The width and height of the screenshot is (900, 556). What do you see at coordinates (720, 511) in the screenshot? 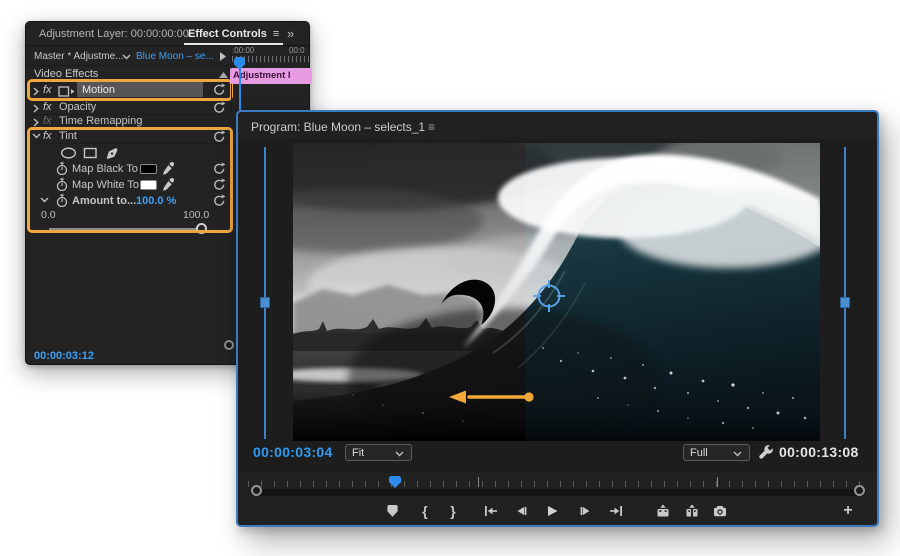
I see `export-frame-button` at bounding box center [720, 511].